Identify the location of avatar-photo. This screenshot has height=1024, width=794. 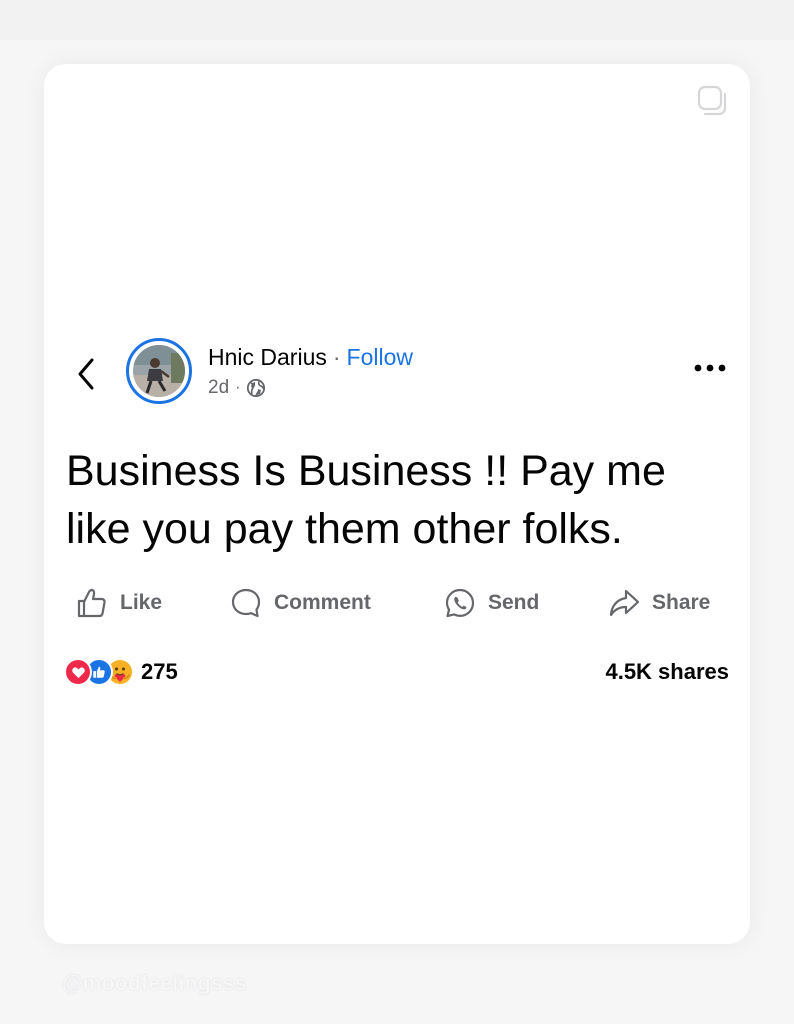
(159, 371).